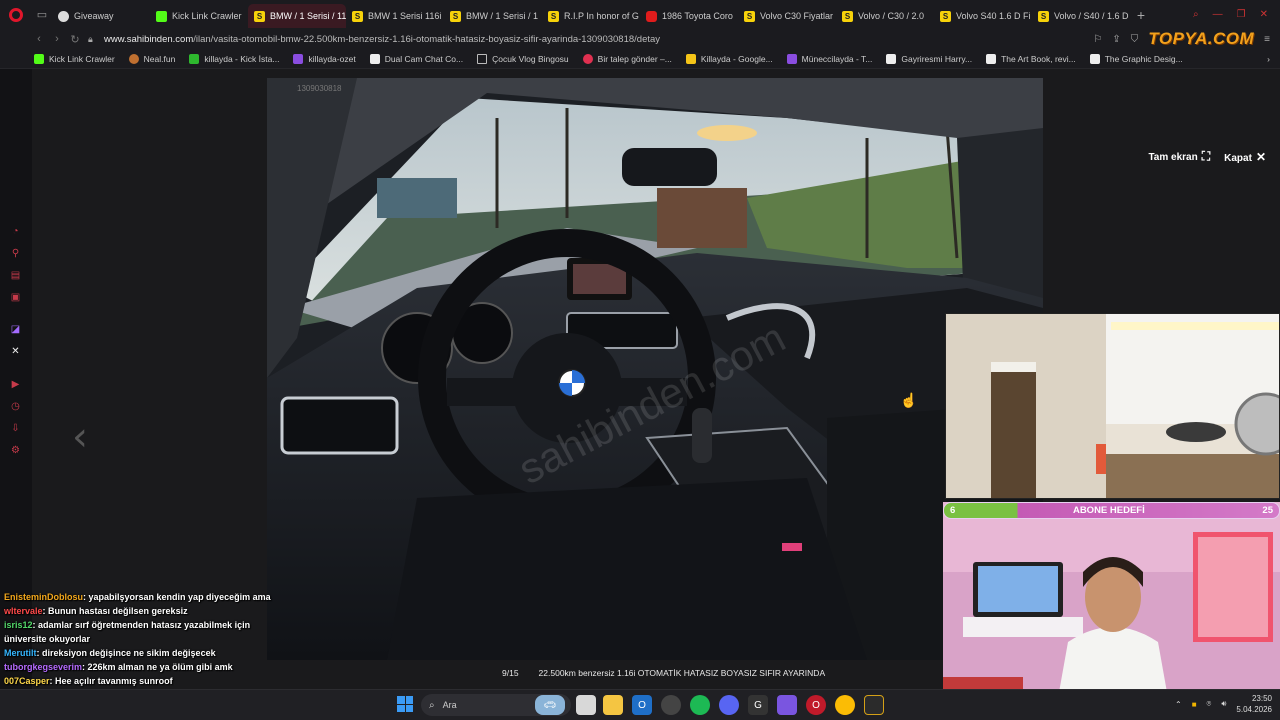 This screenshot has width=1280, height=720. I want to click on more-bookmarks-icon: ›, so click(1273, 59).